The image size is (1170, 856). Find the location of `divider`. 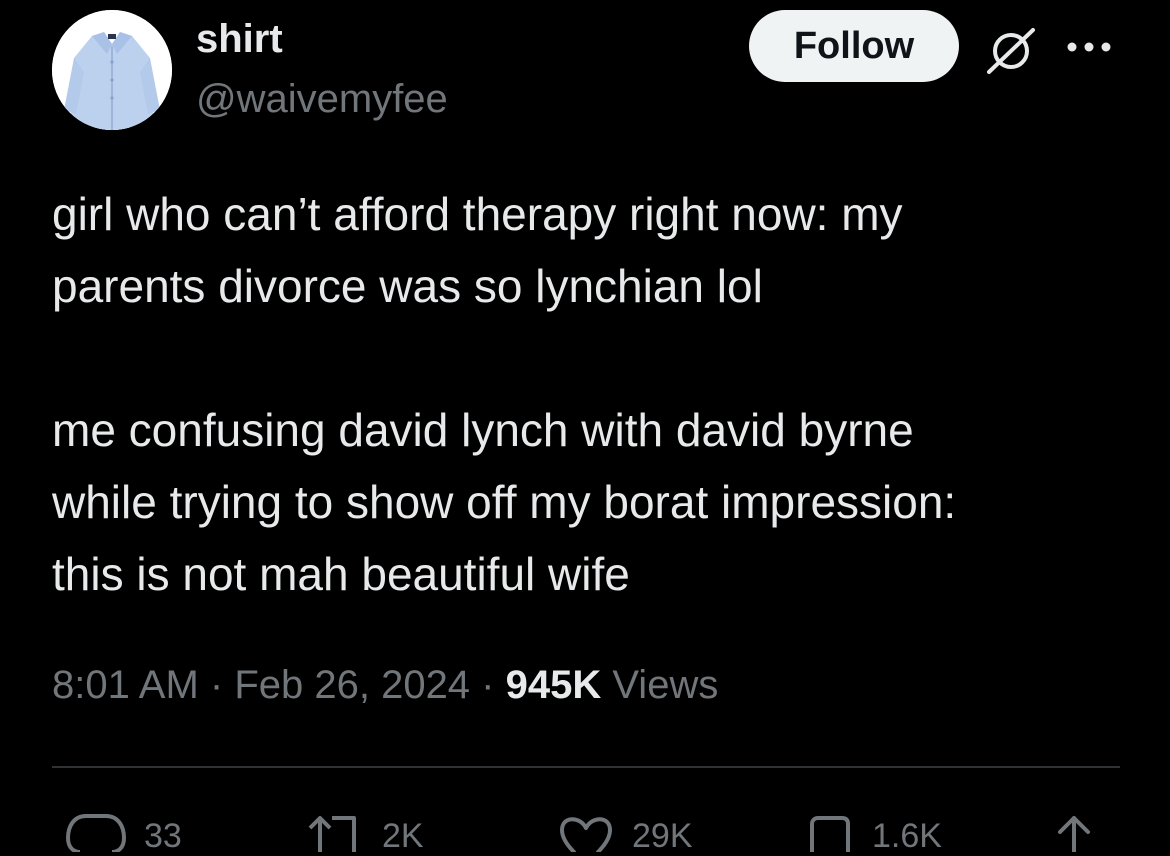

divider is located at coordinates (586, 767).